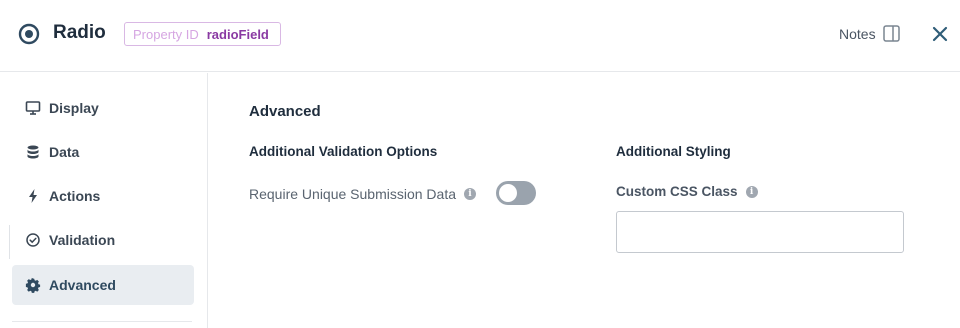 The width and height of the screenshot is (960, 328). I want to click on sidebar-item-advanced: Advanced, so click(103, 285).